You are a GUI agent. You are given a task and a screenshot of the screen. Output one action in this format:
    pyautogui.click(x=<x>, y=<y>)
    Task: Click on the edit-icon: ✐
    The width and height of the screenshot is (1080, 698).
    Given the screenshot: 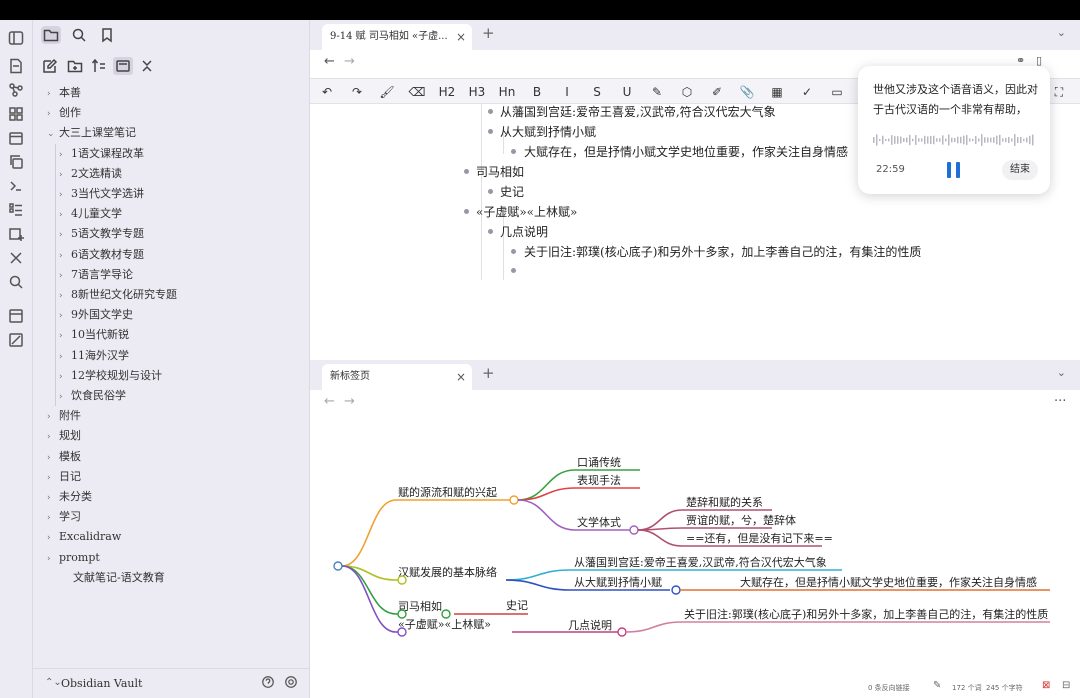 What is the action you would take?
    pyautogui.click(x=717, y=92)
    